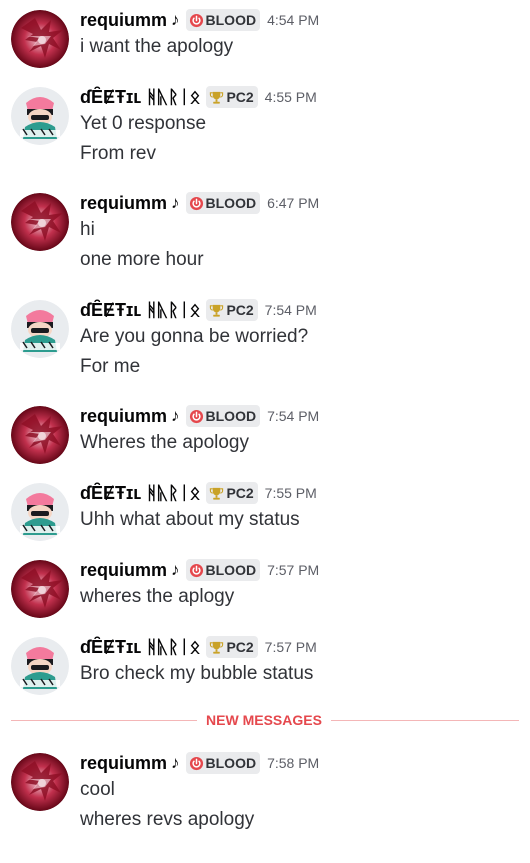 The width and height of the screenshot is (530, 863). I want to click on timestamp: 7:55 PM, so click(291, 493).